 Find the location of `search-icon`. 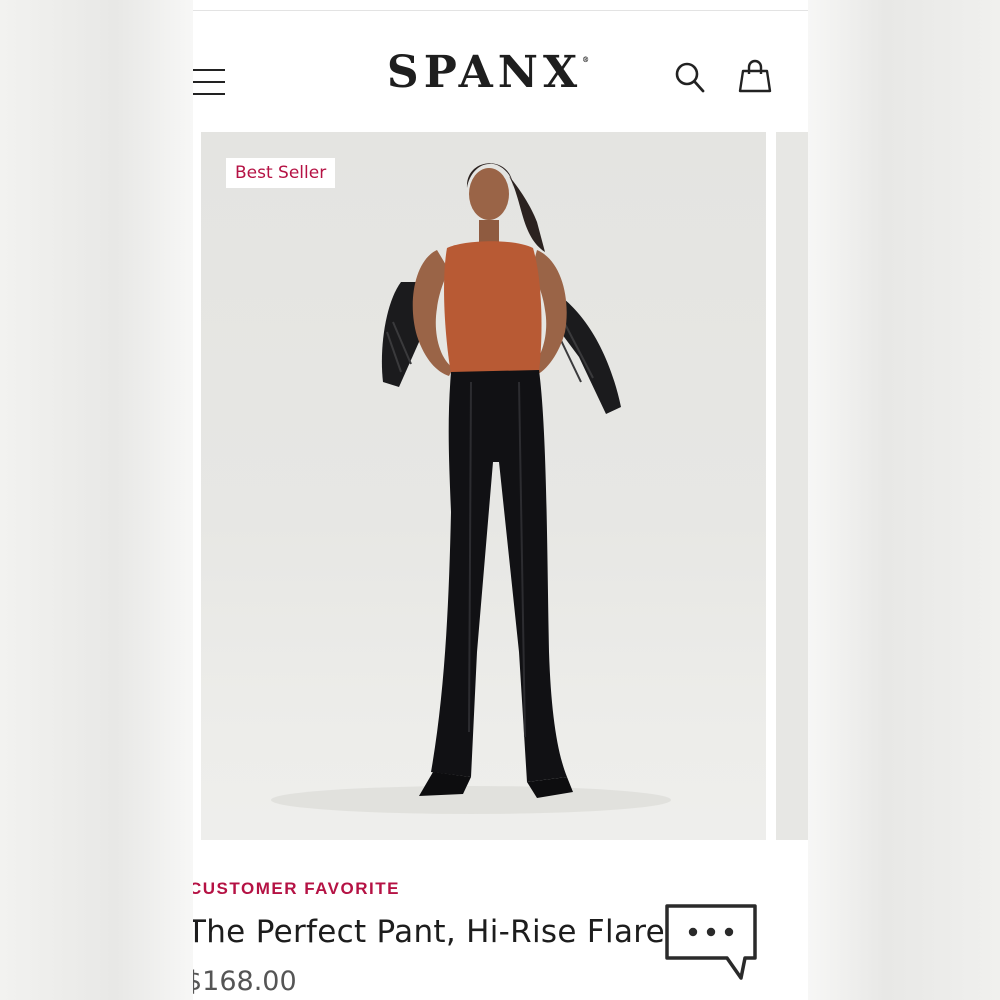

search-icon is located at coordinates (690, 77).